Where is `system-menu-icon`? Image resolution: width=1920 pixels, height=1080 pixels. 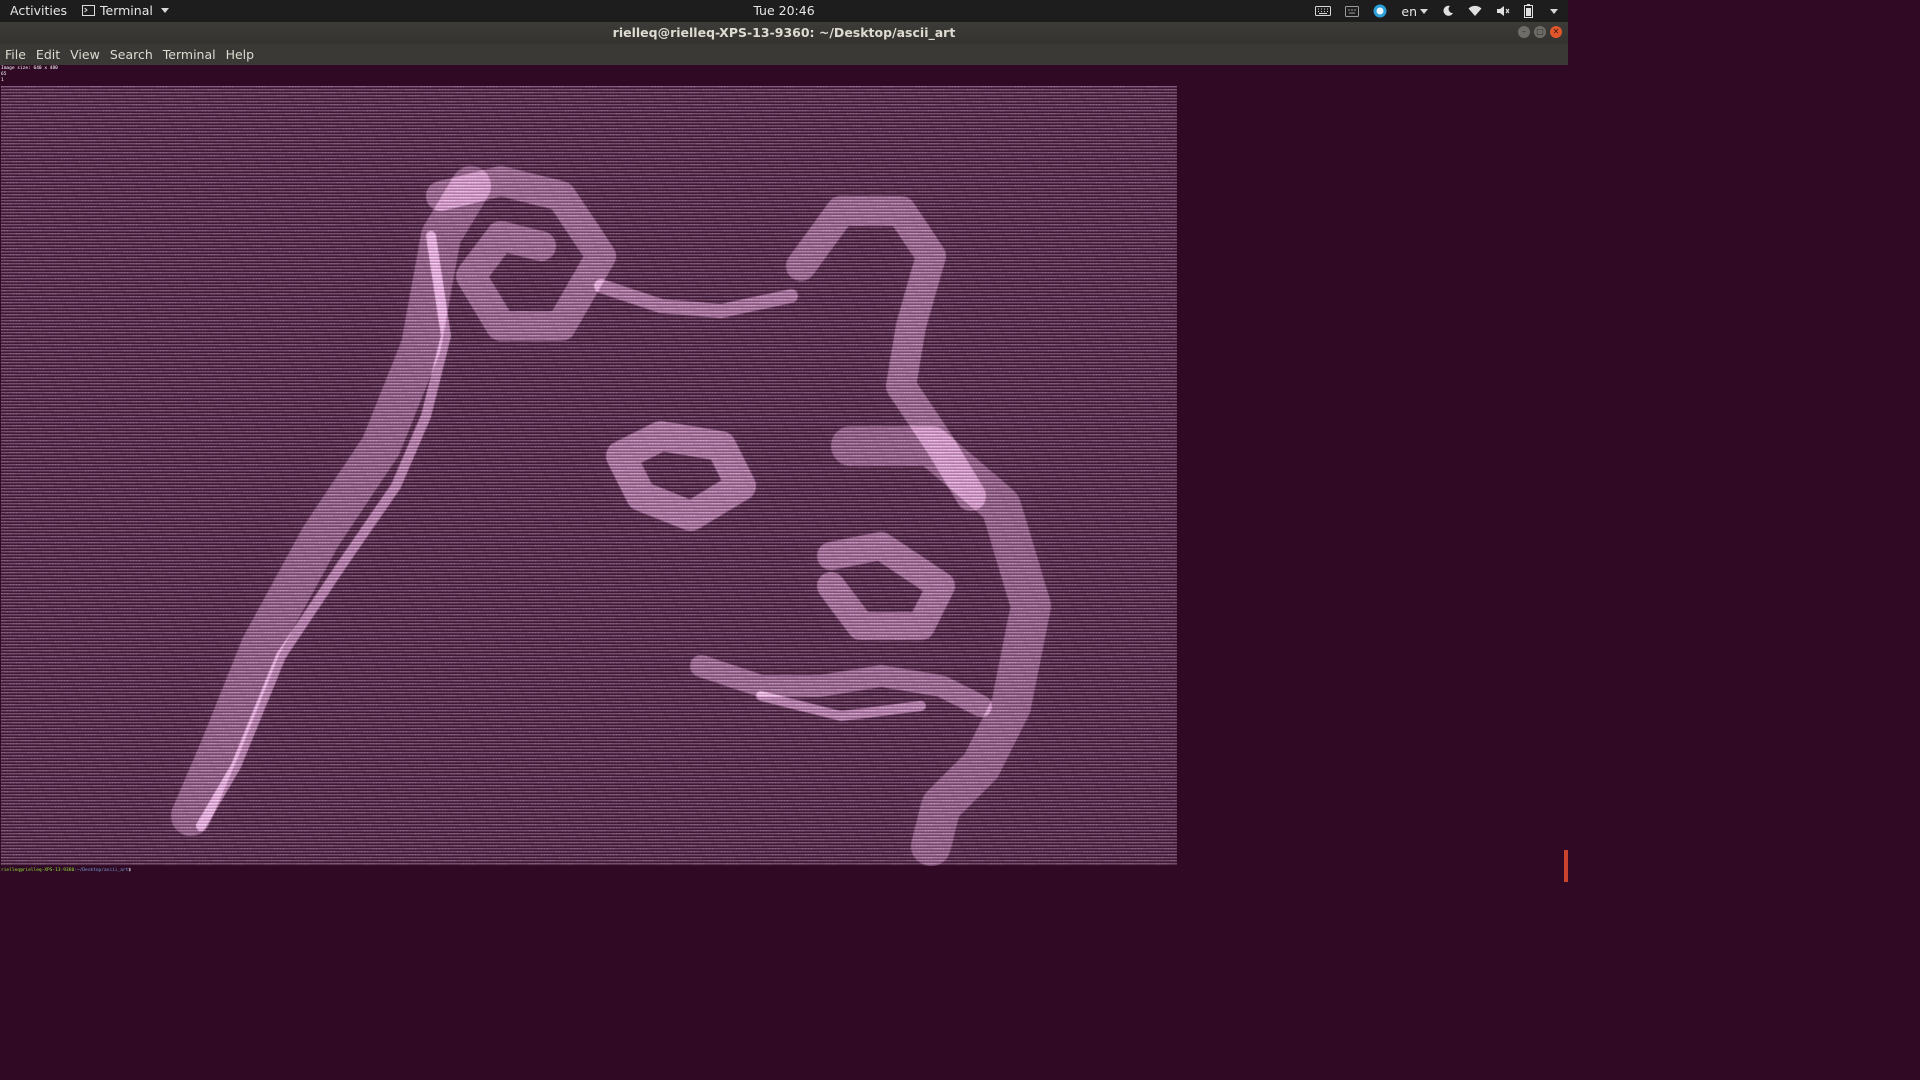
system-menu-icon is located at coordinates (1552, 11).